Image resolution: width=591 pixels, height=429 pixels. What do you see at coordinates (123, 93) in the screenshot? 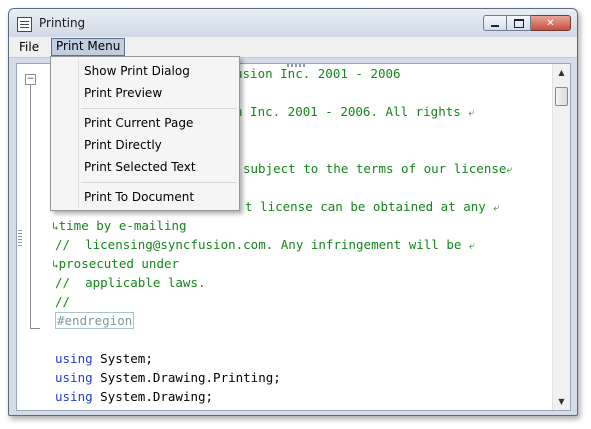
I see `menu-item-print-preview: Print Preview` at bounding box center [123, 93].